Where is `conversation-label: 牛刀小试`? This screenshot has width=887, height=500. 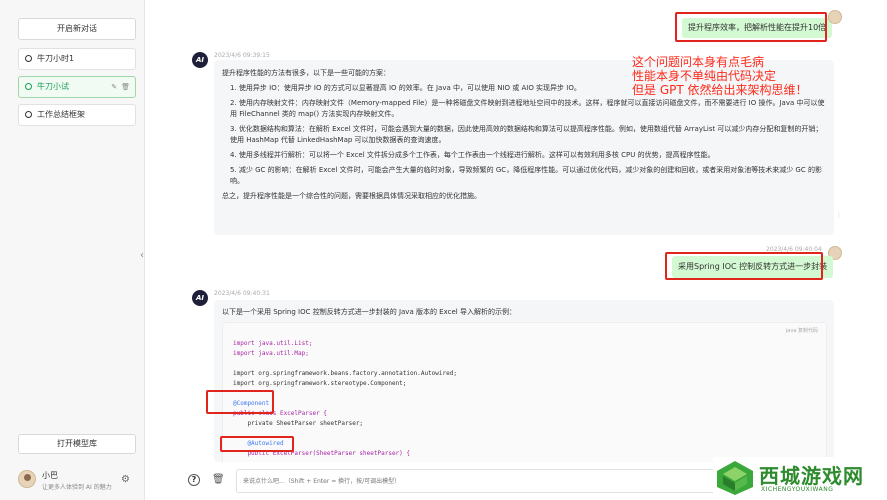 conversation-label: 牛刀小试 is located at coordinates (53, 86).